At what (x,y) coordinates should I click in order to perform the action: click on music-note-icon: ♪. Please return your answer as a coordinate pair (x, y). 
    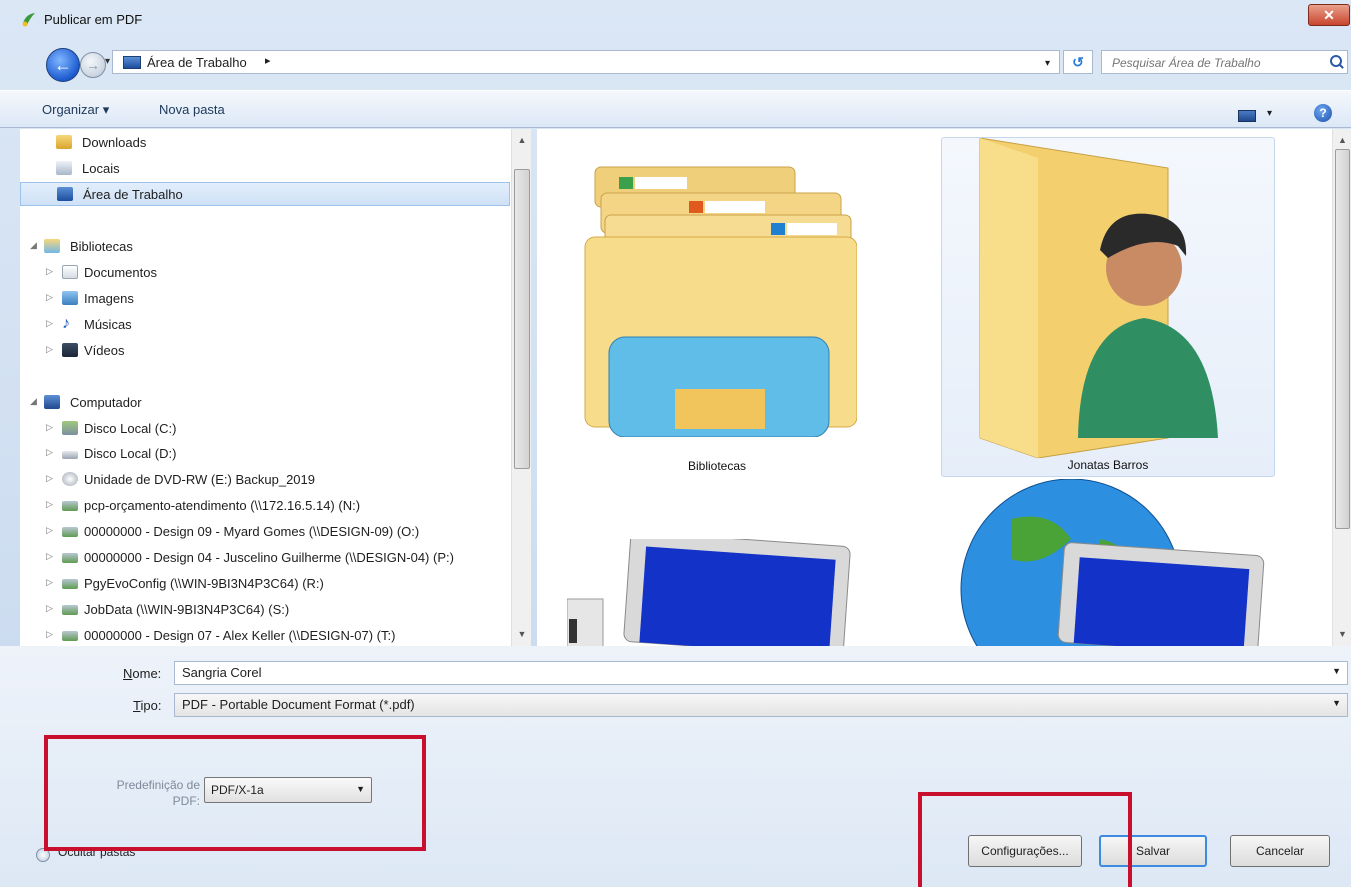
    Looking at the image, I should click on (66, 323).